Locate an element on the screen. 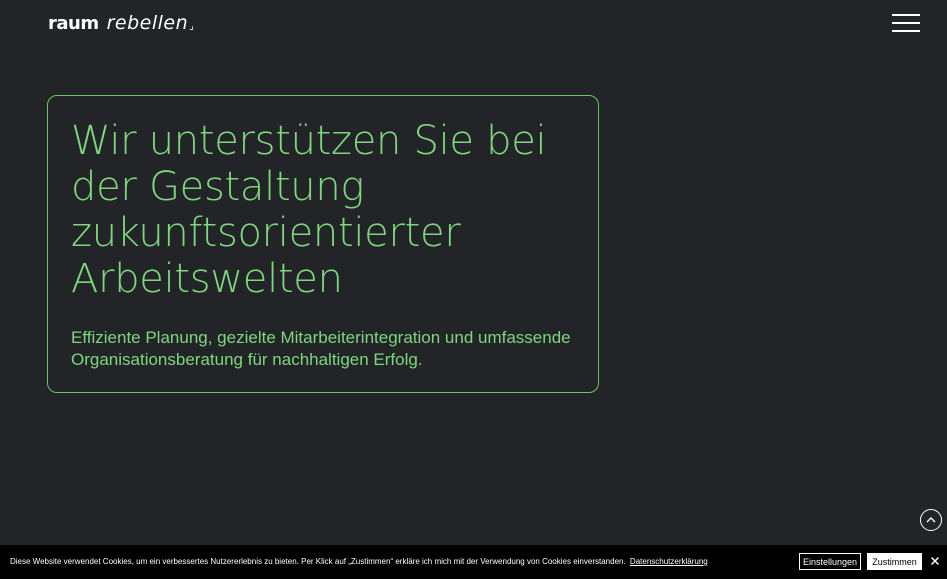 Image resolution: width=947 pixels, height=579 pixels. logo-text-light: rebellen is located at coordinates (147, 23).